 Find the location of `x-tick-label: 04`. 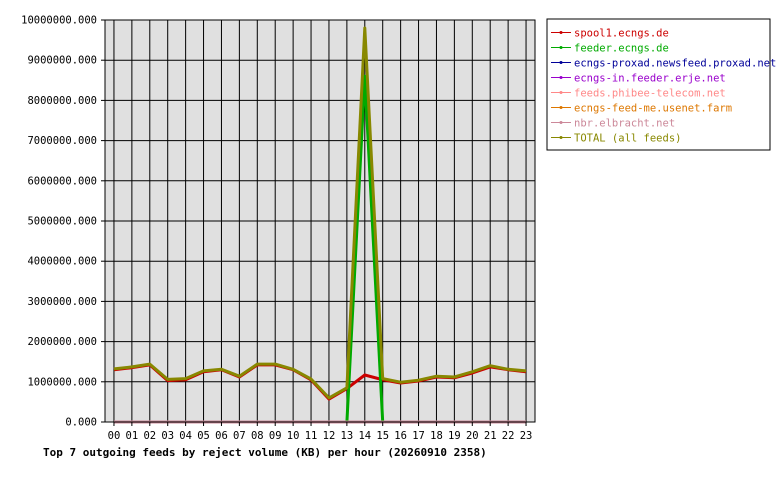

x-tick-label: 04 is located at coordinates (185, 436).